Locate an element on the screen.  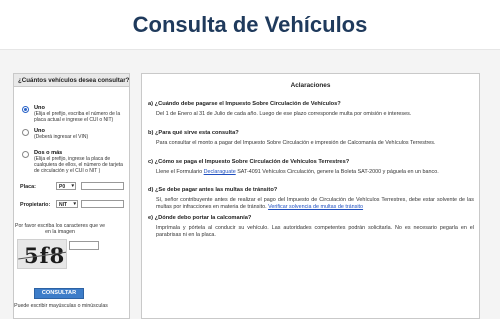
placa-prefix-select: P0 is located at coordinates (66, 186).